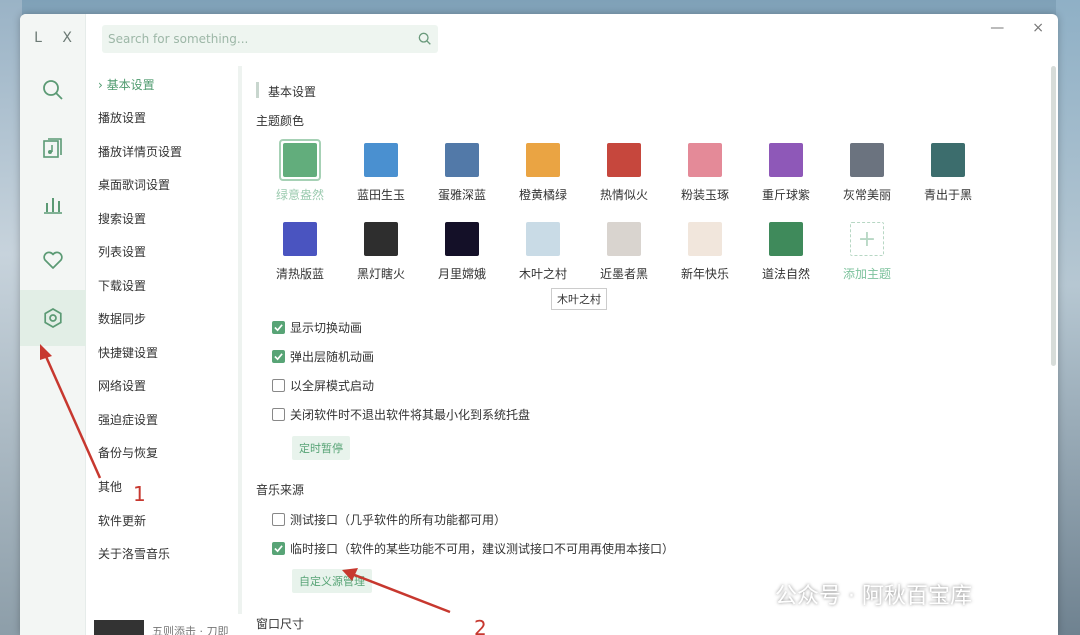 The width and height of the screenshot is (1080, 635). What do you see at coordinates (128, 419) in the screenshot?
I see `settings-menu-item: 强迫症设置` at bounding box center [128, 419].